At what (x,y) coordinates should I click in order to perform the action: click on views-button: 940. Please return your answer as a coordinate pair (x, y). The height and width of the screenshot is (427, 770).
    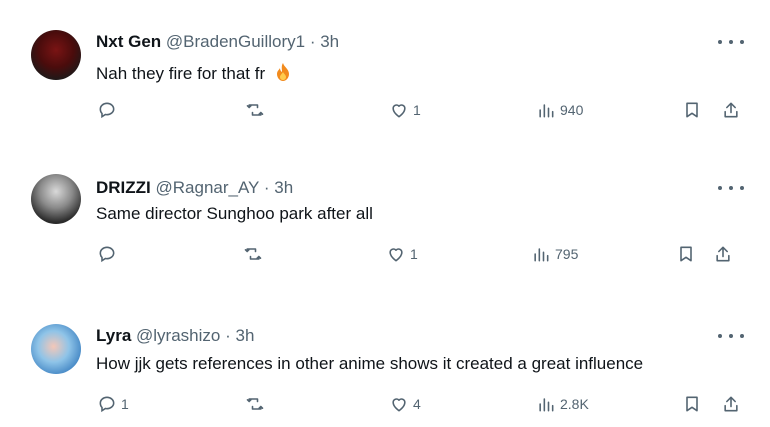
    Looking at the image, I should click on (559, 110).